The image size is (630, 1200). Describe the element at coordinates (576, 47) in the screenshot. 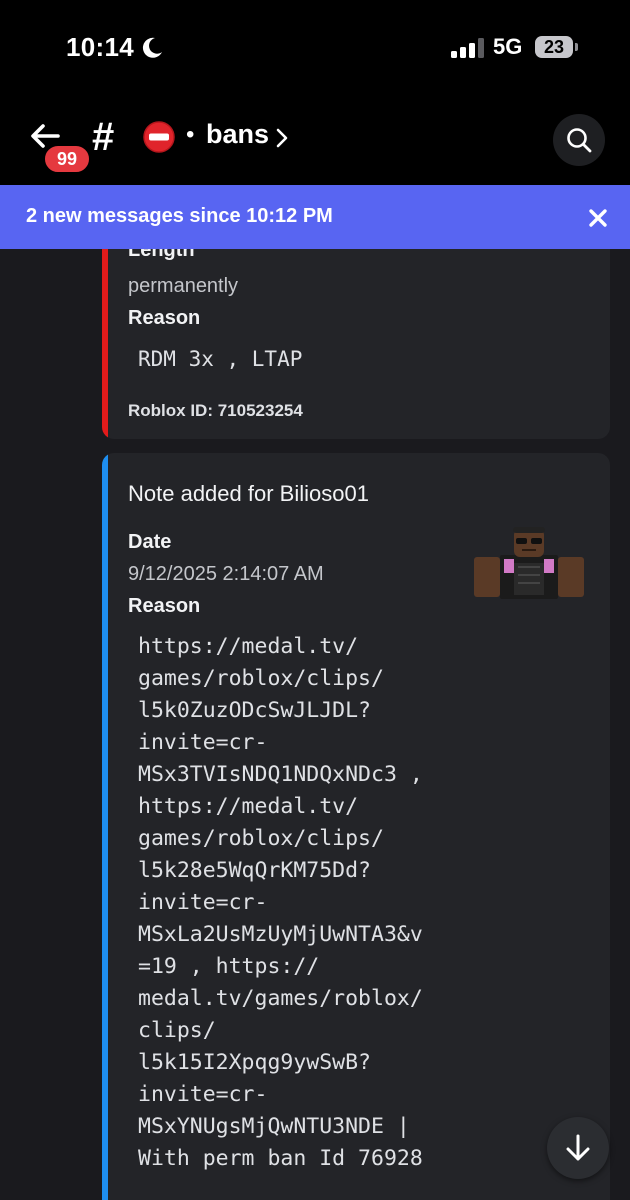

I see `battery-nub` at that location.